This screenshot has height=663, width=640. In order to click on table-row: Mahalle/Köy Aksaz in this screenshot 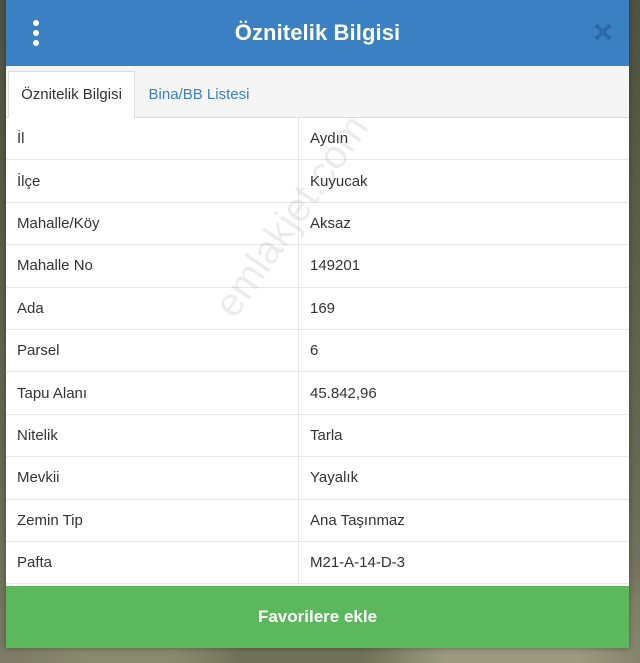, I will do `click(317, 224)`.